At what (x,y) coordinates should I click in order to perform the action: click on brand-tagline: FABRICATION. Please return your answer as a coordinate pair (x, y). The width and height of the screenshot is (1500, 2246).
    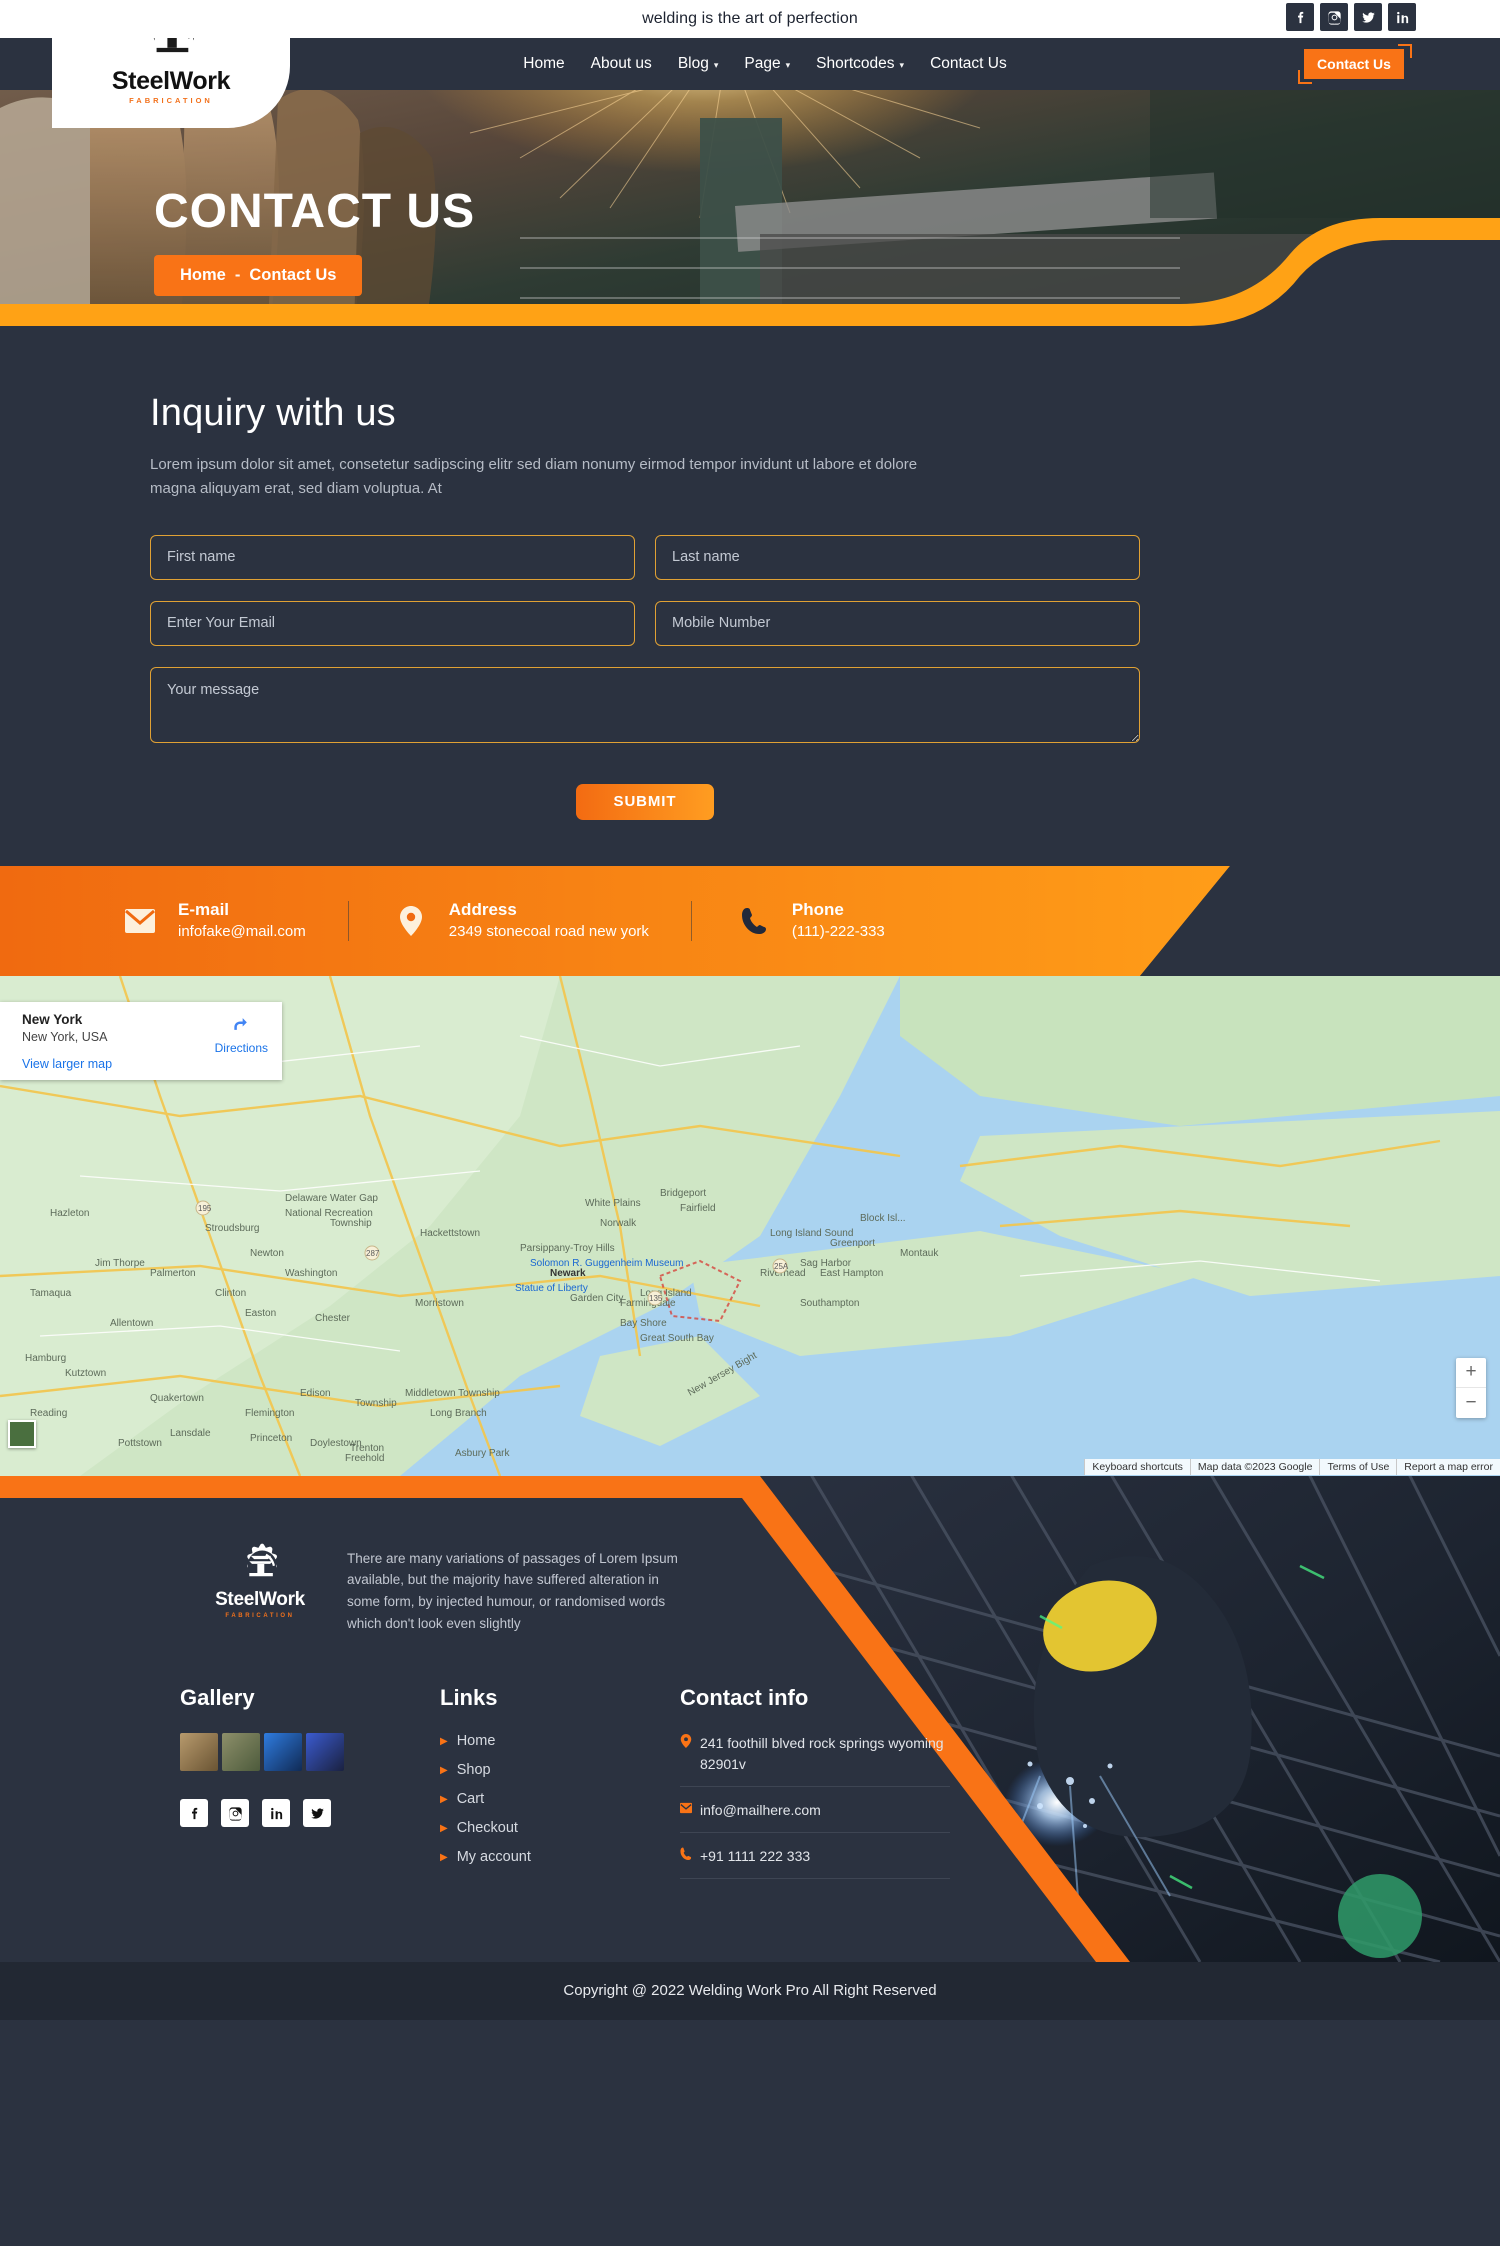
    Looking at the image, I should click on (171, 100).